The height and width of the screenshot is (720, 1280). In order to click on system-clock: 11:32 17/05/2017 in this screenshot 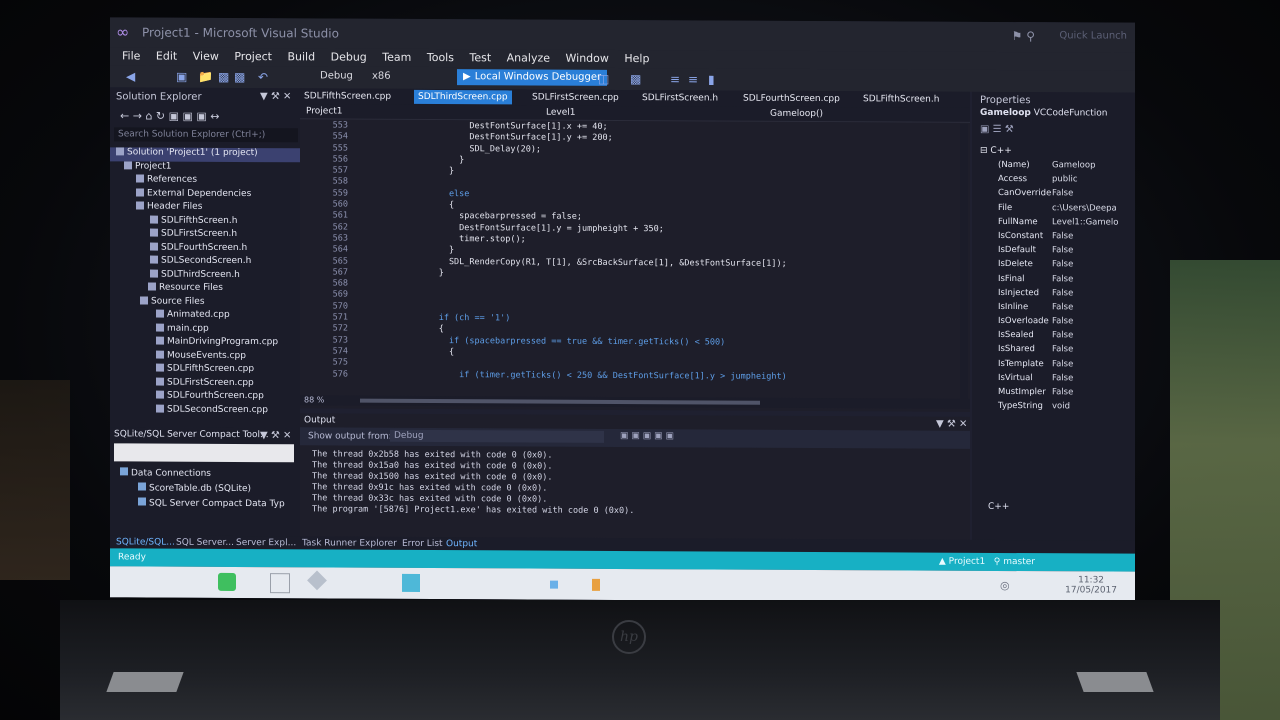, I will do `click(1091, 585)`.